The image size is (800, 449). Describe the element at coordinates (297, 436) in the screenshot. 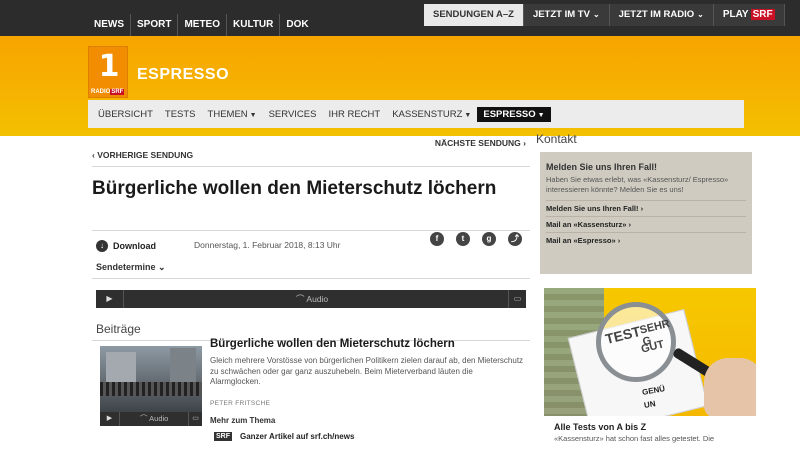

I see `srf-news-link-label: Ganzer Artikel auf srf.ch/news` at that location.